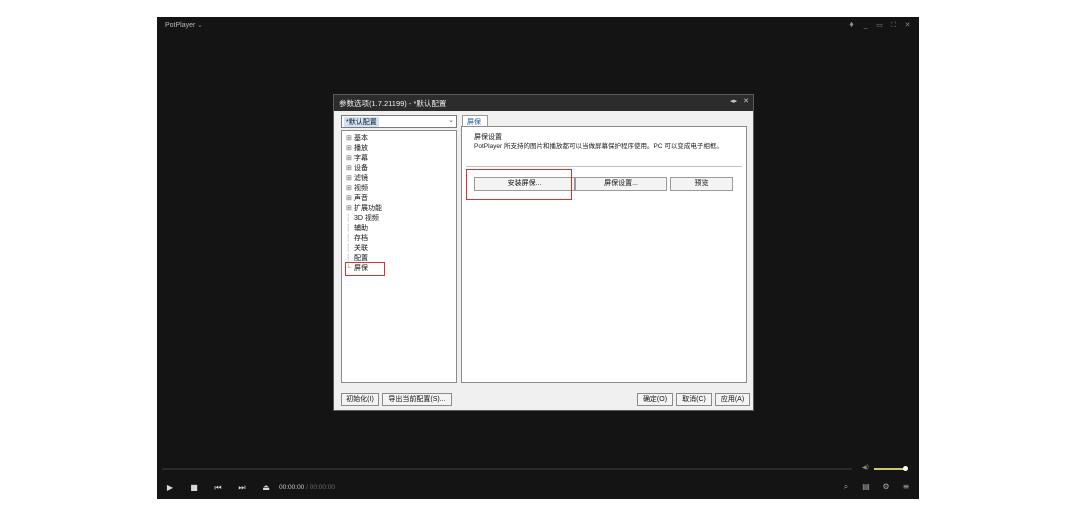  I want to click on pin-icon: ◂▸, so click(733, 101).